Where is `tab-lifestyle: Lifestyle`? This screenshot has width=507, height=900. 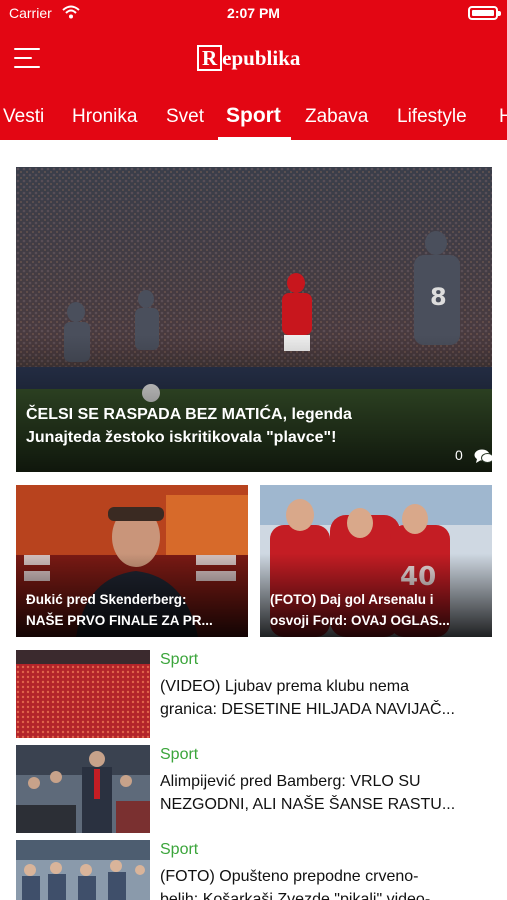
tab-lifestyle: Lifestyle is located at coordinates (432, 117).